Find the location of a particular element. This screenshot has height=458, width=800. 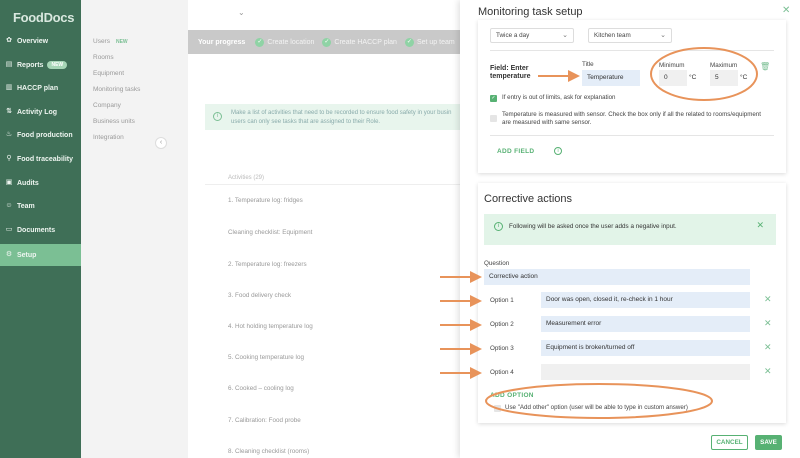

sidebar-item-overview: ✿ Overview is located at coordinates (40, 41).